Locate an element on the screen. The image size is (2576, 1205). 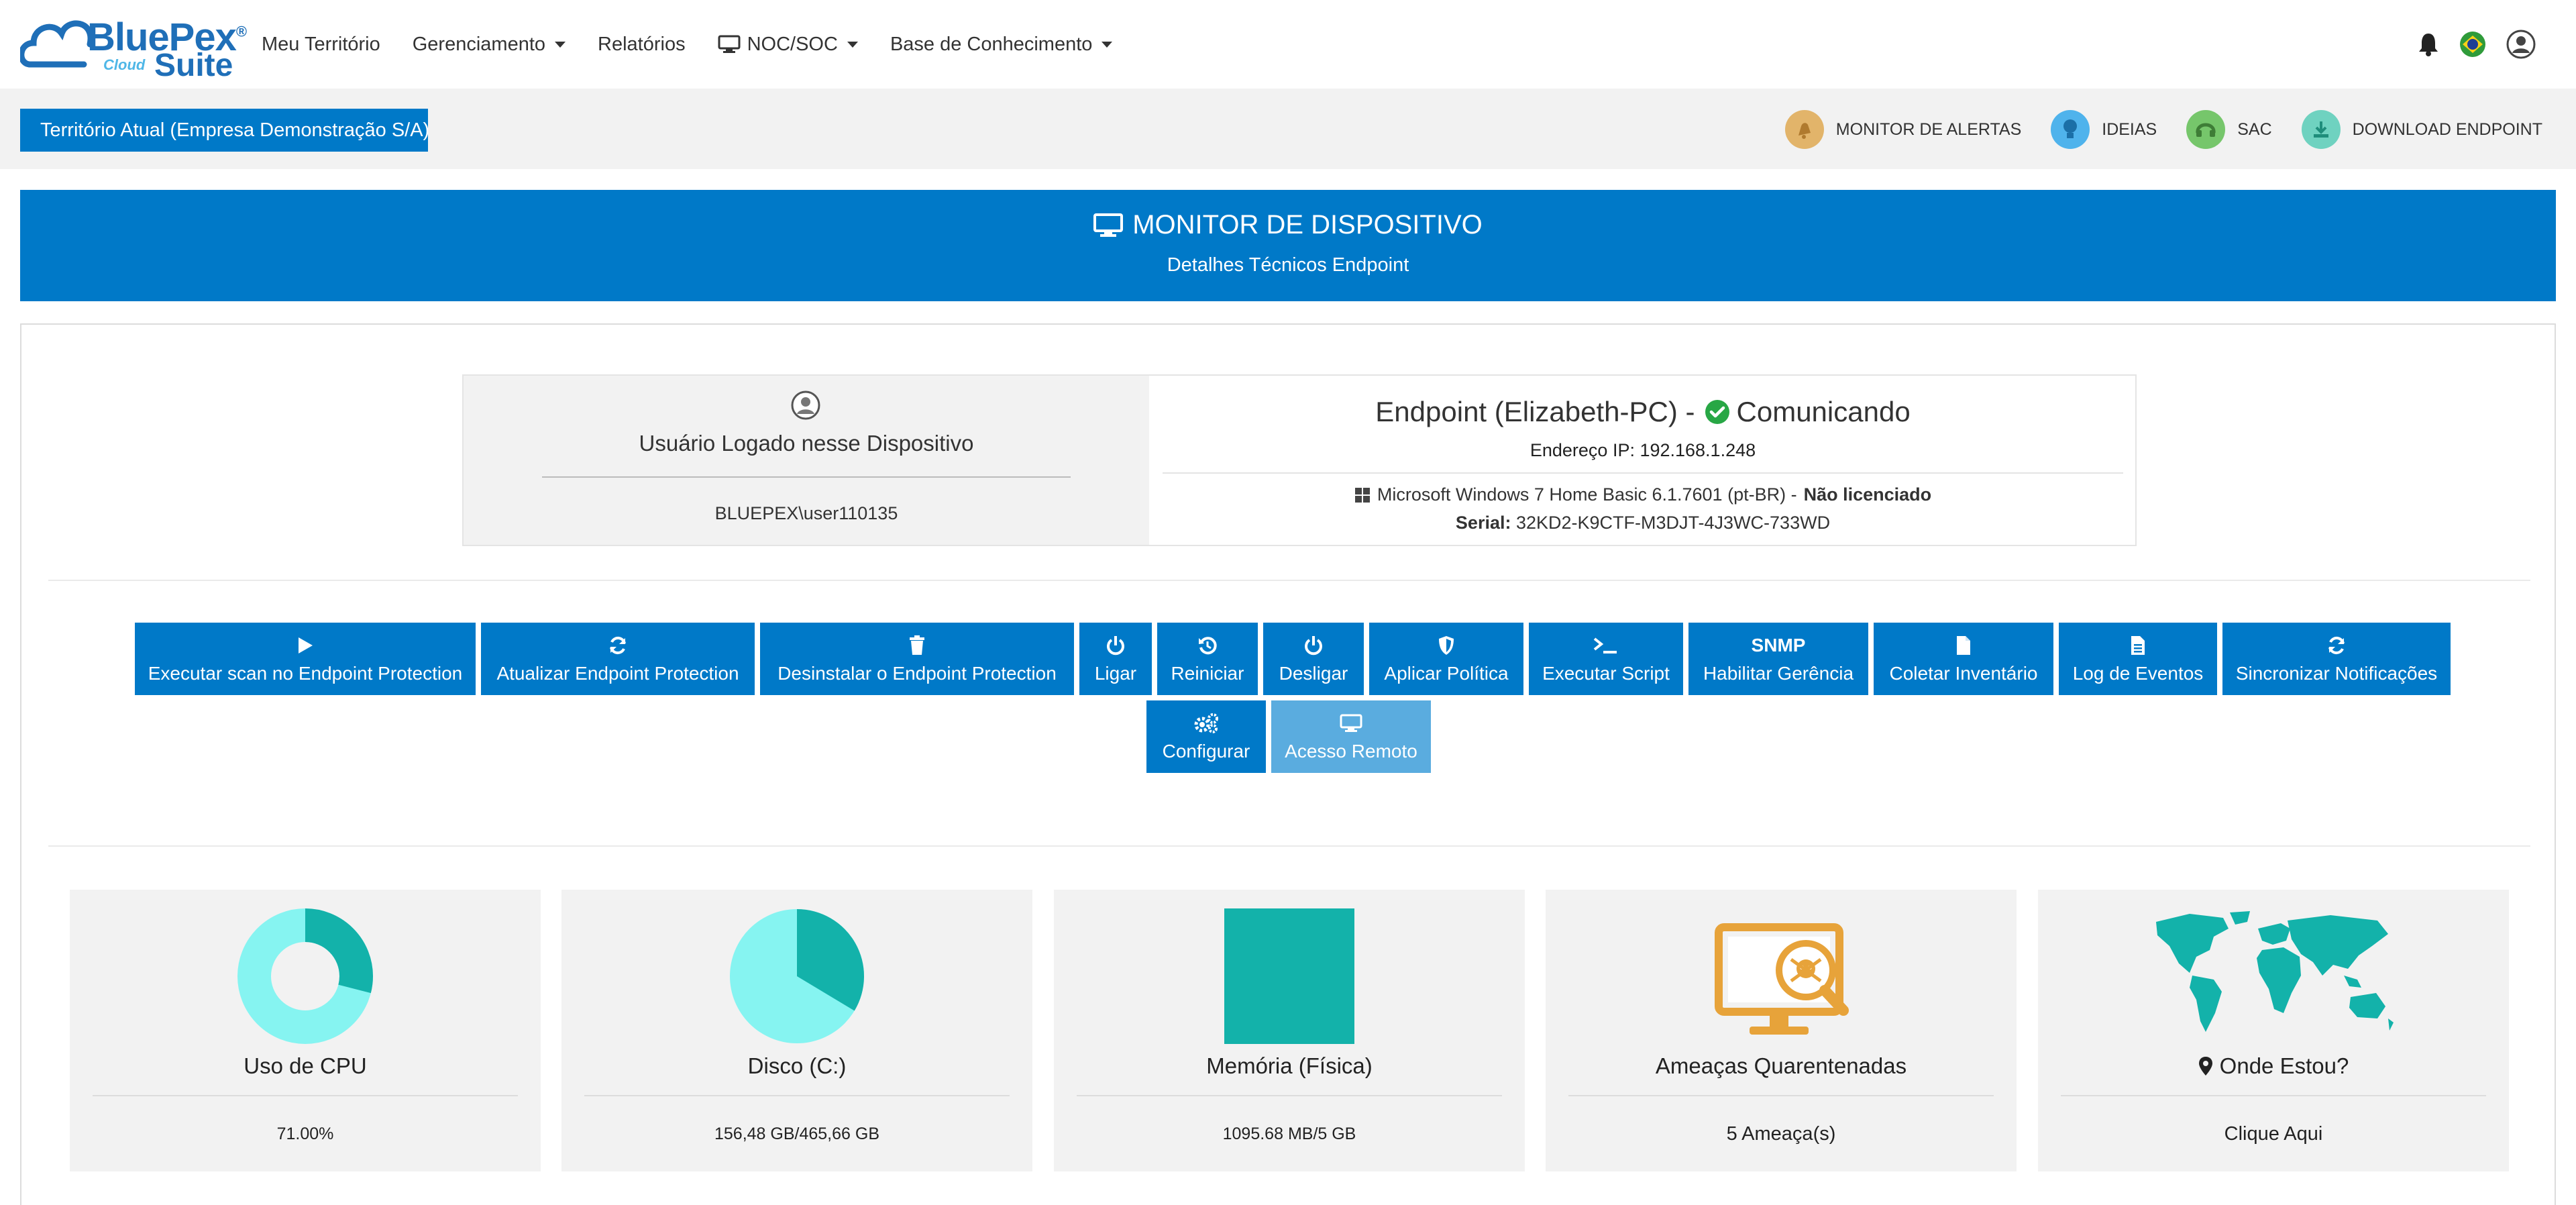
play-icon is located at coordinates (306, 645).